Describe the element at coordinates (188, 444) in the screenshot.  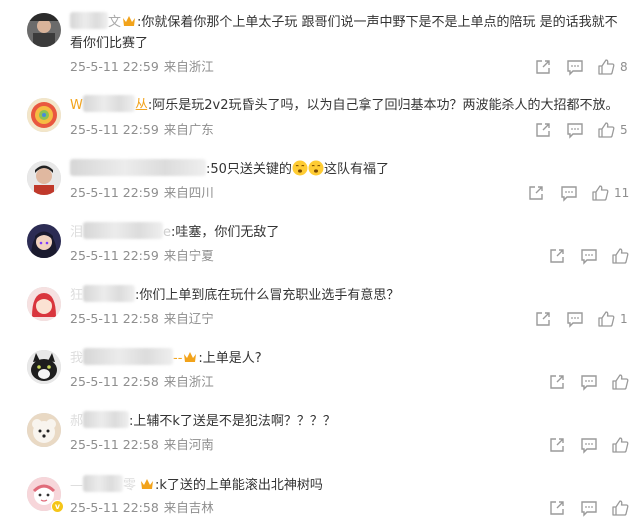
I see `location: 来自河南` at that location.